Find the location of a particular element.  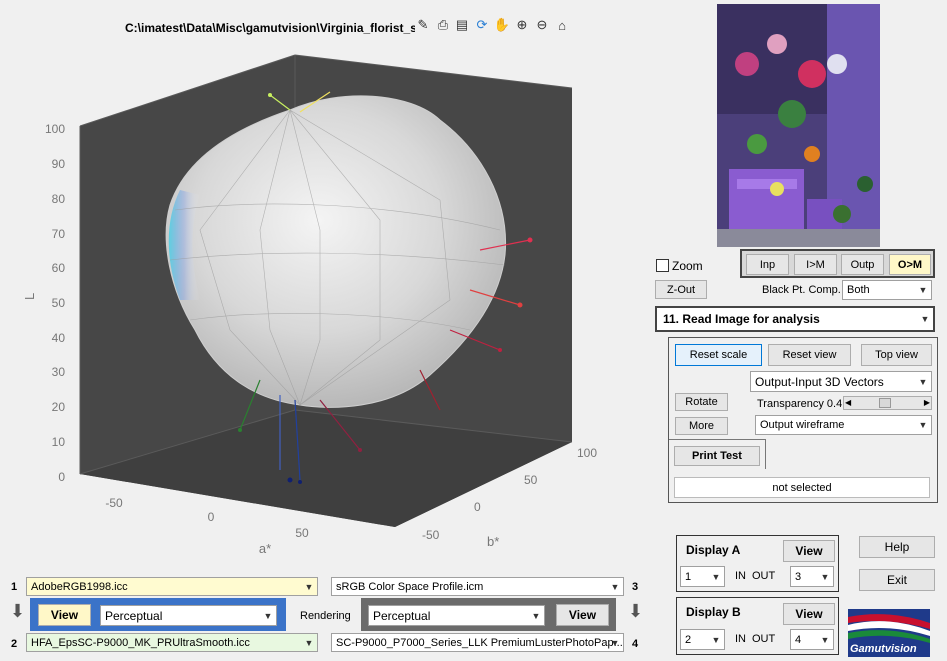

b-tick: -50 is located at coordinates (431, 535).